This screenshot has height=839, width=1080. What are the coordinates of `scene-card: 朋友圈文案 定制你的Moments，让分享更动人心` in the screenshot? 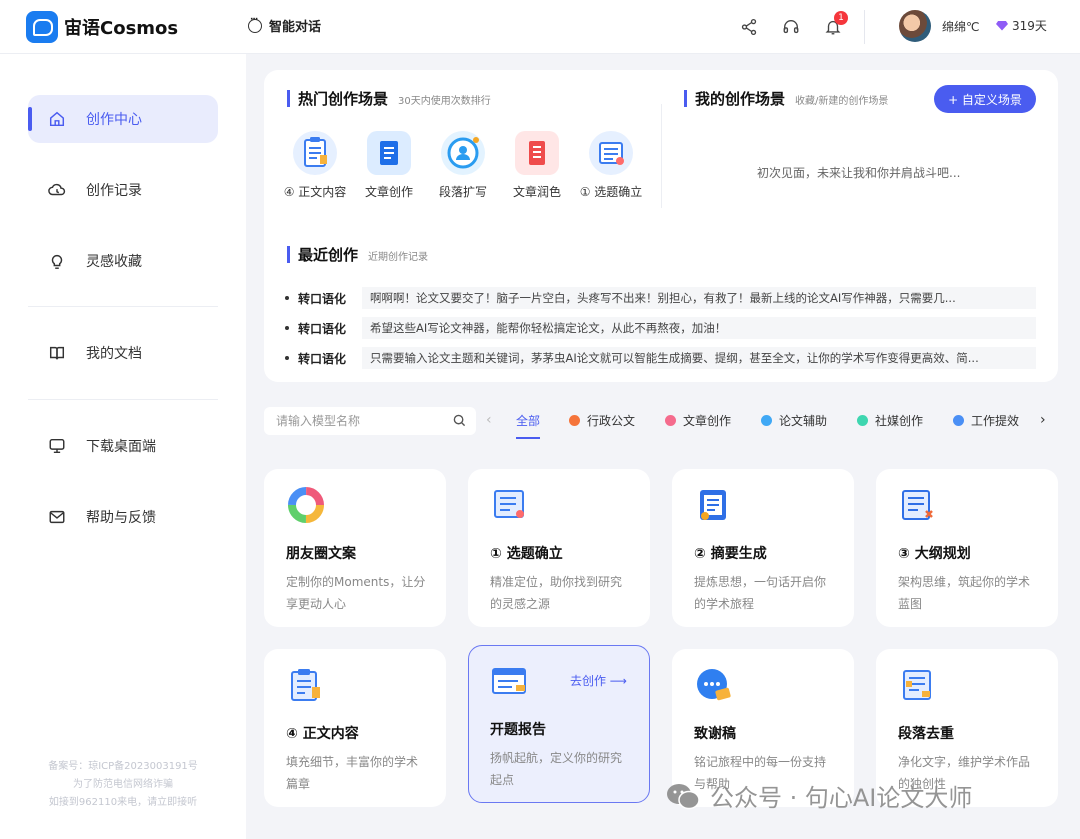 It's located at (355, 548).